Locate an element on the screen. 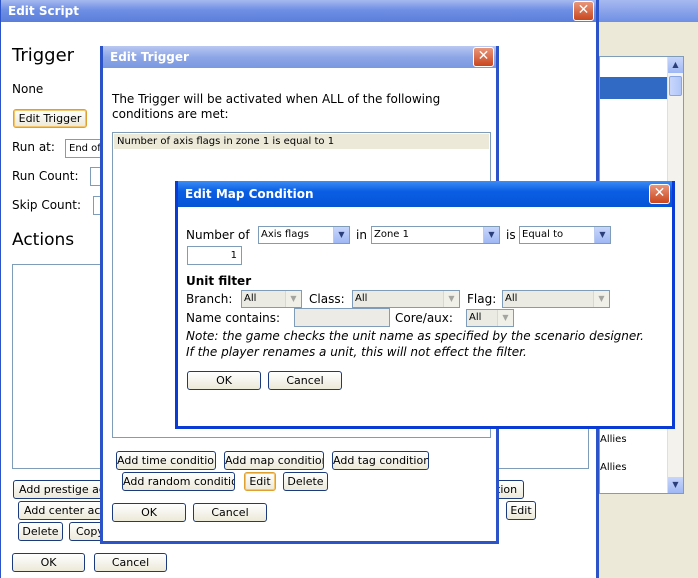 The height and width of the screenshot is (578, 698). delete-condition-button: Delete is located at coordinates (305, 481).